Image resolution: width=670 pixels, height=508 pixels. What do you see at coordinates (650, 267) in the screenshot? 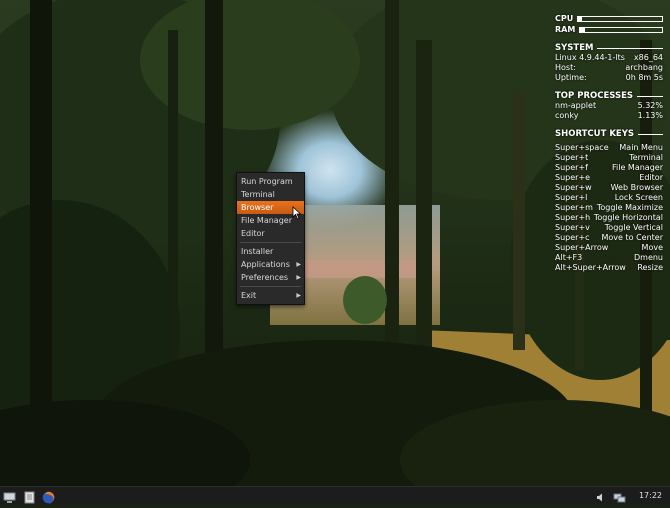
I see `shortcut-action: Resize` at bounding box center [650, 267].